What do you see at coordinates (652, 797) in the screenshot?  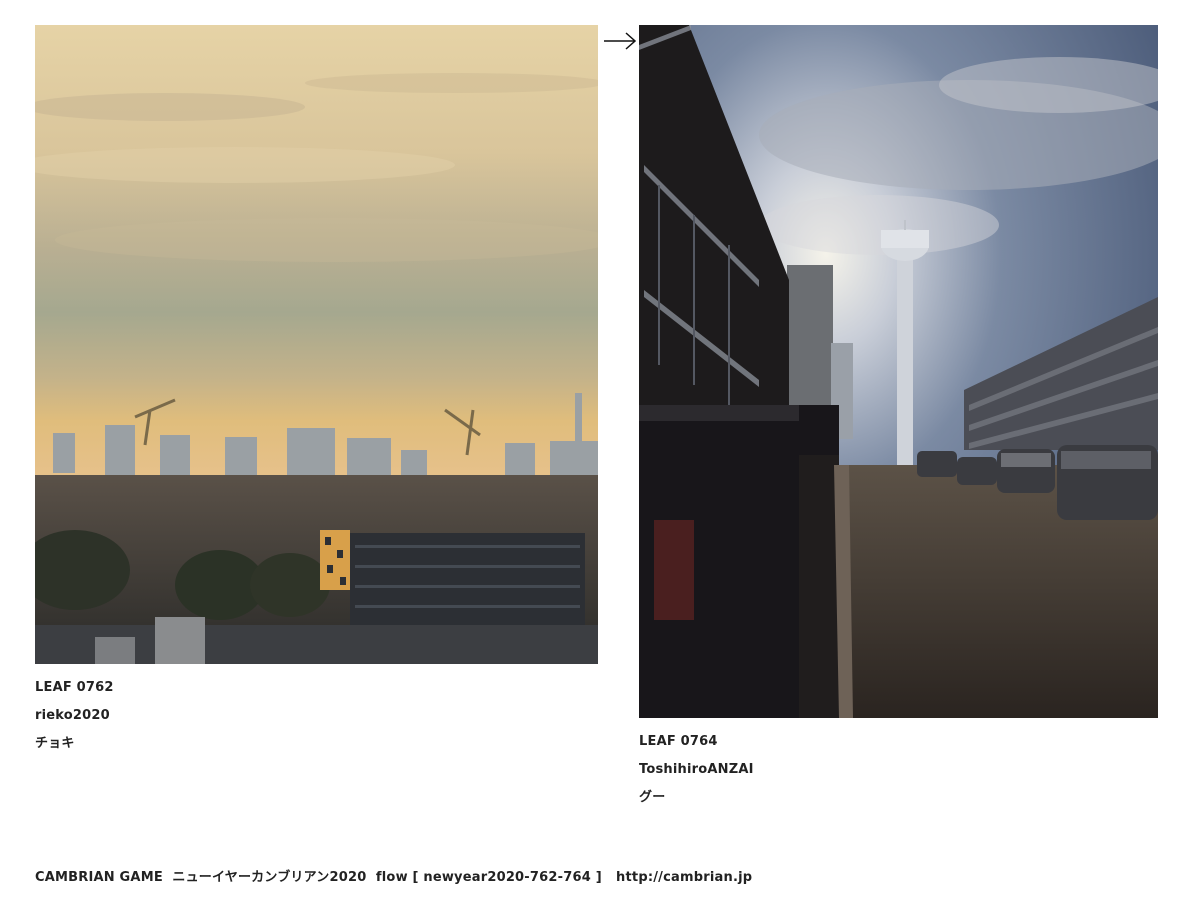 I see `leaf-move: グー` at bounding box center [652, 797].